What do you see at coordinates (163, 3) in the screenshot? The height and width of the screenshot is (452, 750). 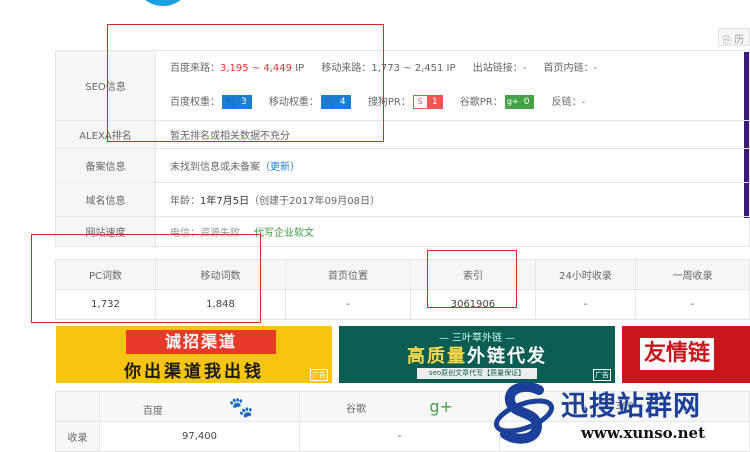 I see `site-logo` at bounding box center [163, 3].